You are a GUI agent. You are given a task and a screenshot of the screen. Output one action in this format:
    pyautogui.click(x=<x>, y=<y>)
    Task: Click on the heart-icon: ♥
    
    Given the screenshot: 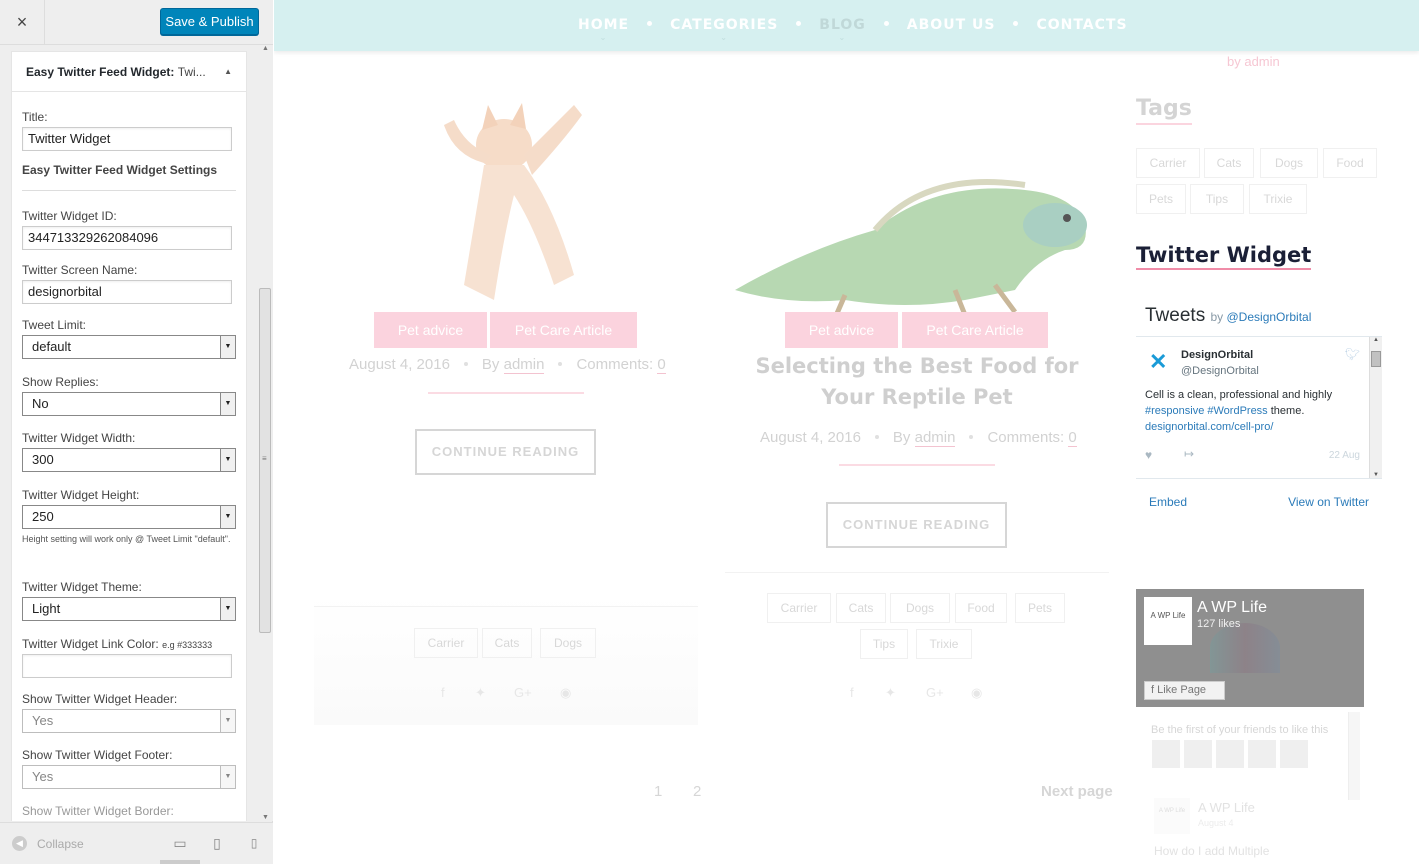 What is the action you would take?
    pyautogui.click(x=1148, y=455)
    